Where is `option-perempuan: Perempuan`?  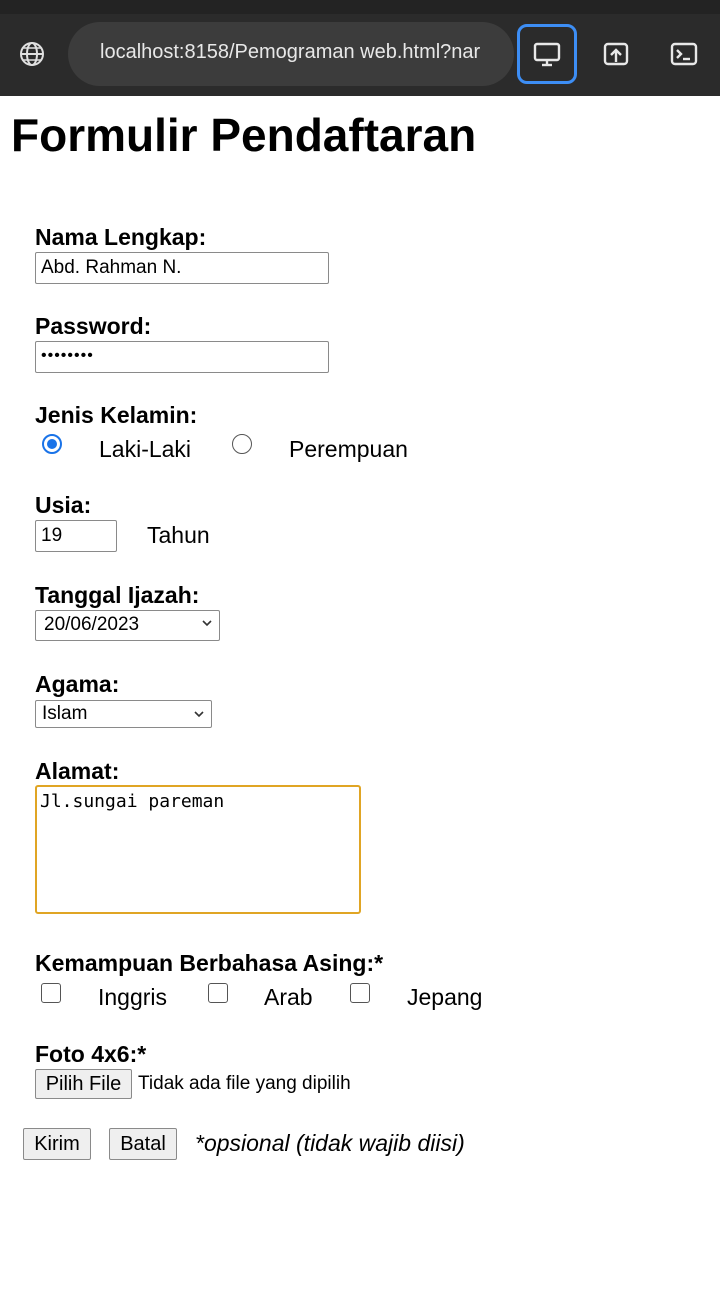
option-perempuan: Perempuan is located at coordinates (348, 449).